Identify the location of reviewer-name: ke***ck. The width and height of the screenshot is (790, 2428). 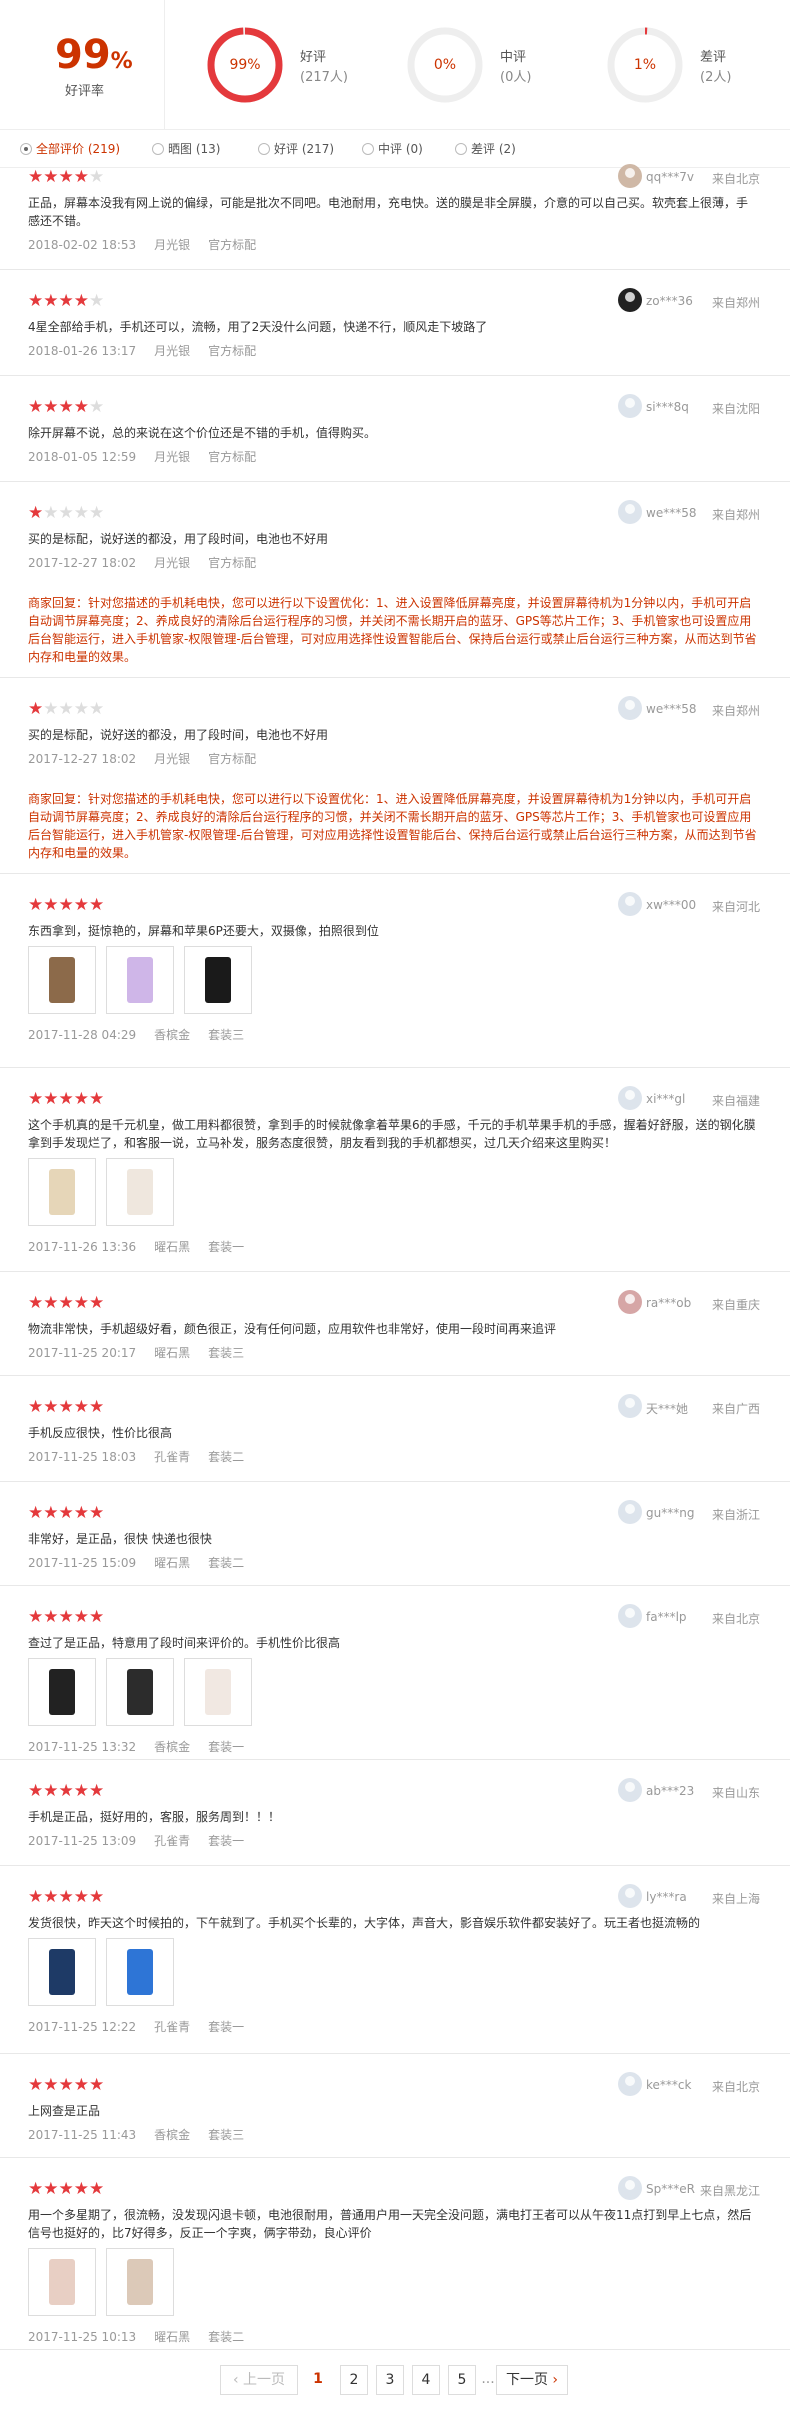
(669, 2085).